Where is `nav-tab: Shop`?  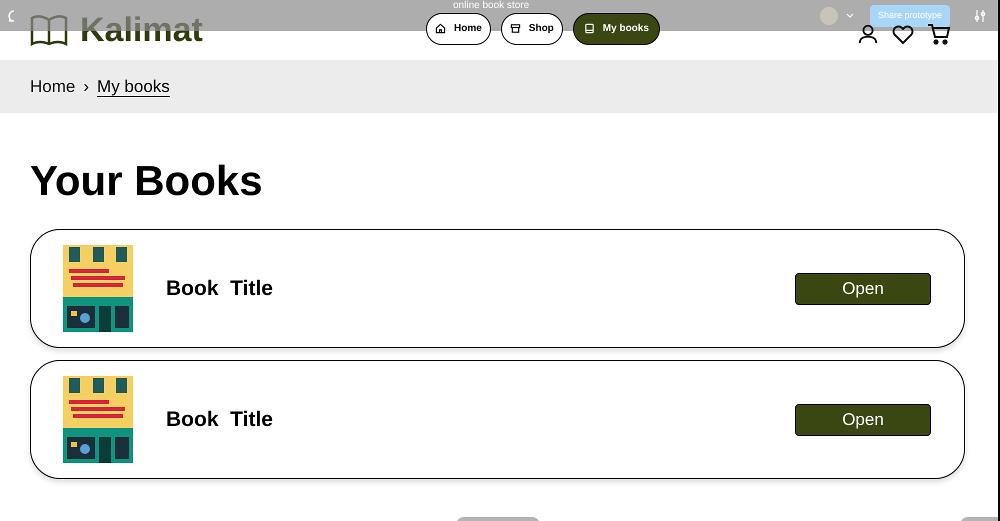
nav-tab: Shop is located at coordinates (531, 28).